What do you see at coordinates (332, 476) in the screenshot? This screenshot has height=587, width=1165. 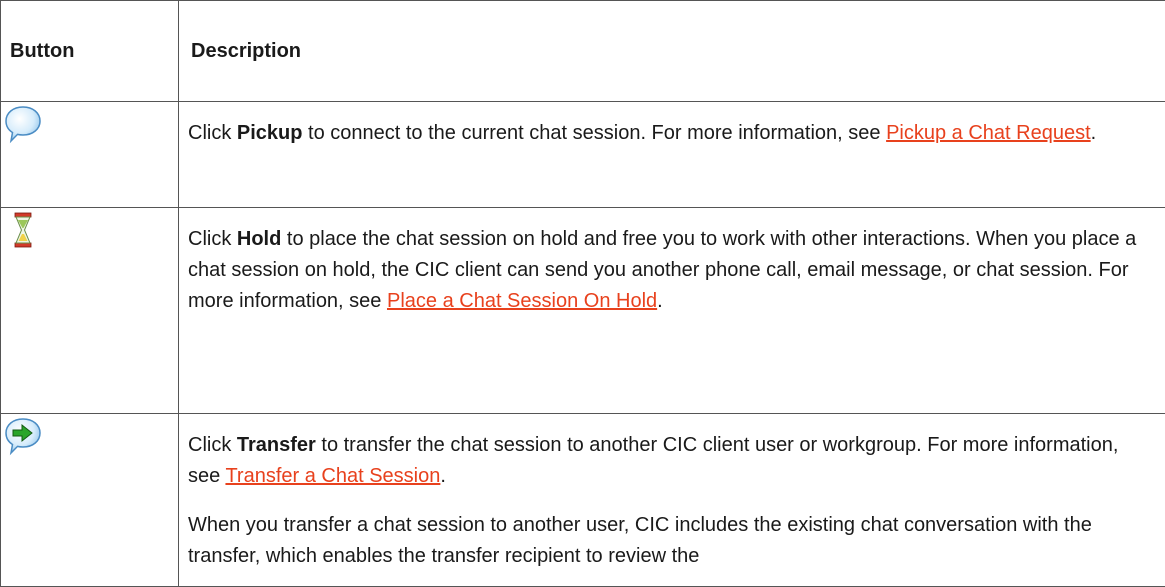 I see `link-transfer-chat-session: Transfer a Chat Session` at bounding box center [332, 476].